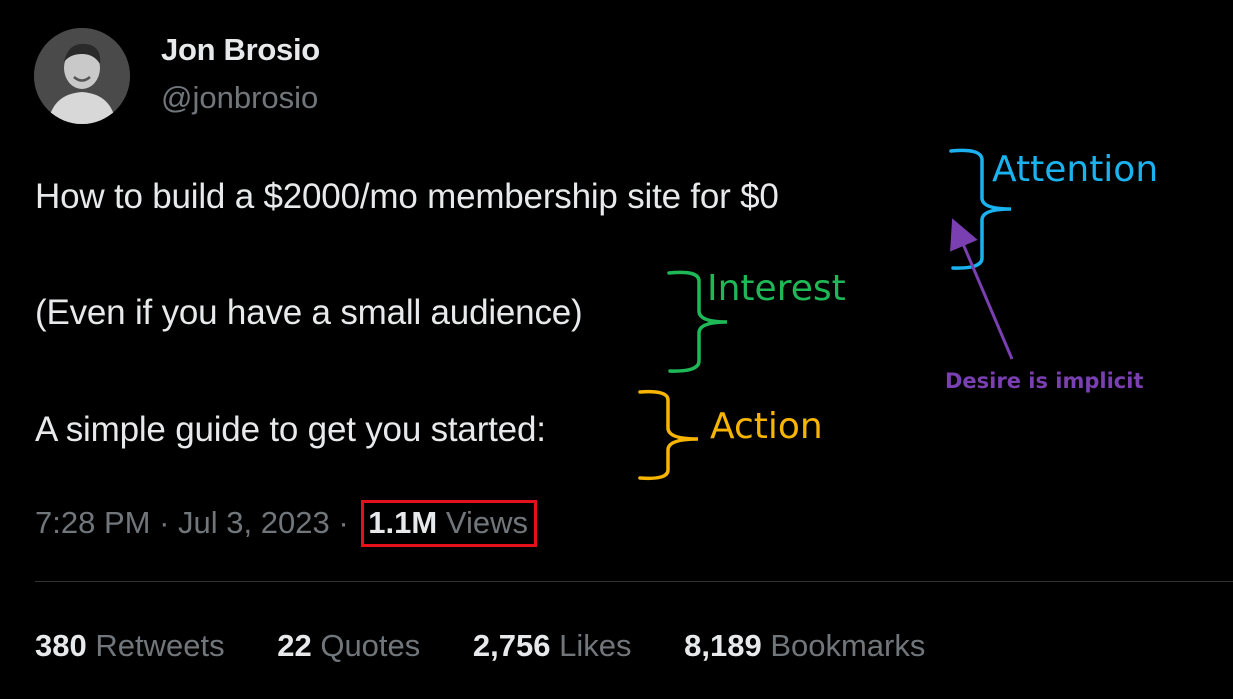 The width and height of the screenshot is (1233, 699). Describe the element at coordinates (634, 581) in the screenshot. I see `divider` at that location.